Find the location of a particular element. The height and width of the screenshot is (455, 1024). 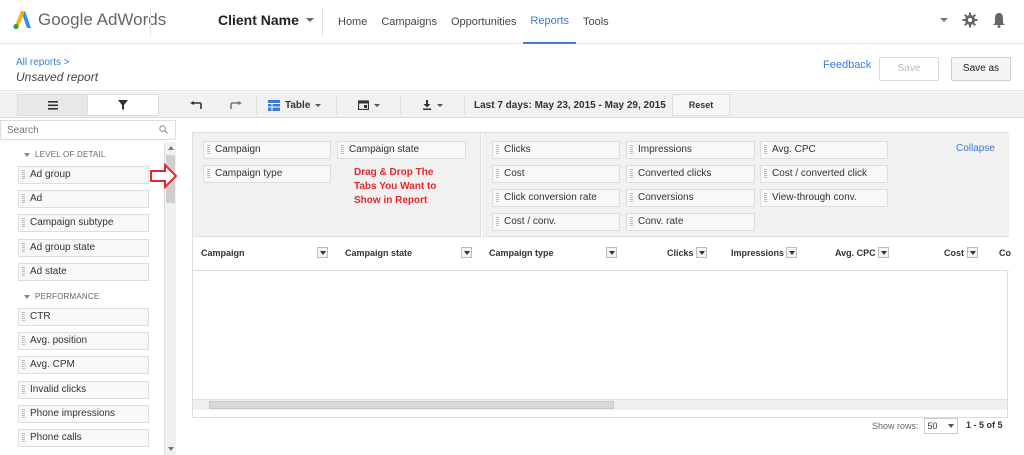

scrollbar-thumb is located at coordinates (411, 405).